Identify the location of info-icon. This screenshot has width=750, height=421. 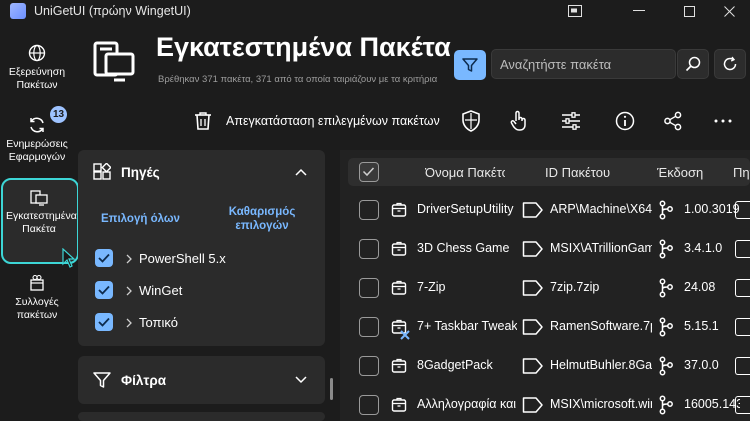
(625, 121).